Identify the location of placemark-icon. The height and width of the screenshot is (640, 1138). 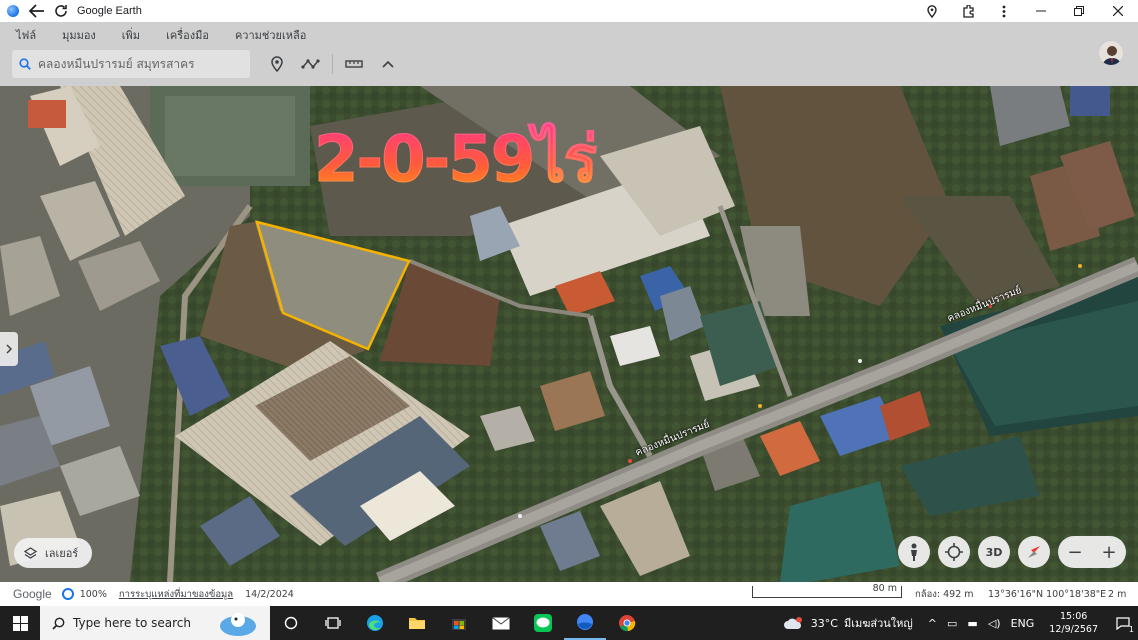
(277, 64).